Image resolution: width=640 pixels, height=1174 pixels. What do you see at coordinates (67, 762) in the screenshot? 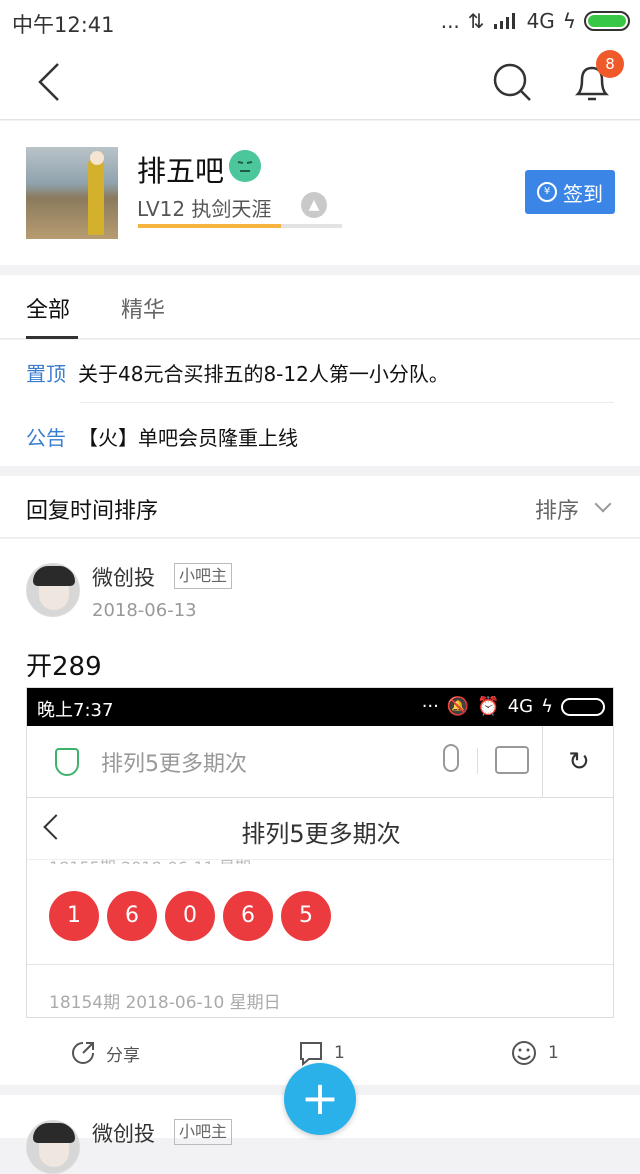
I see `shield-icon` at bounding box center [67, 762].